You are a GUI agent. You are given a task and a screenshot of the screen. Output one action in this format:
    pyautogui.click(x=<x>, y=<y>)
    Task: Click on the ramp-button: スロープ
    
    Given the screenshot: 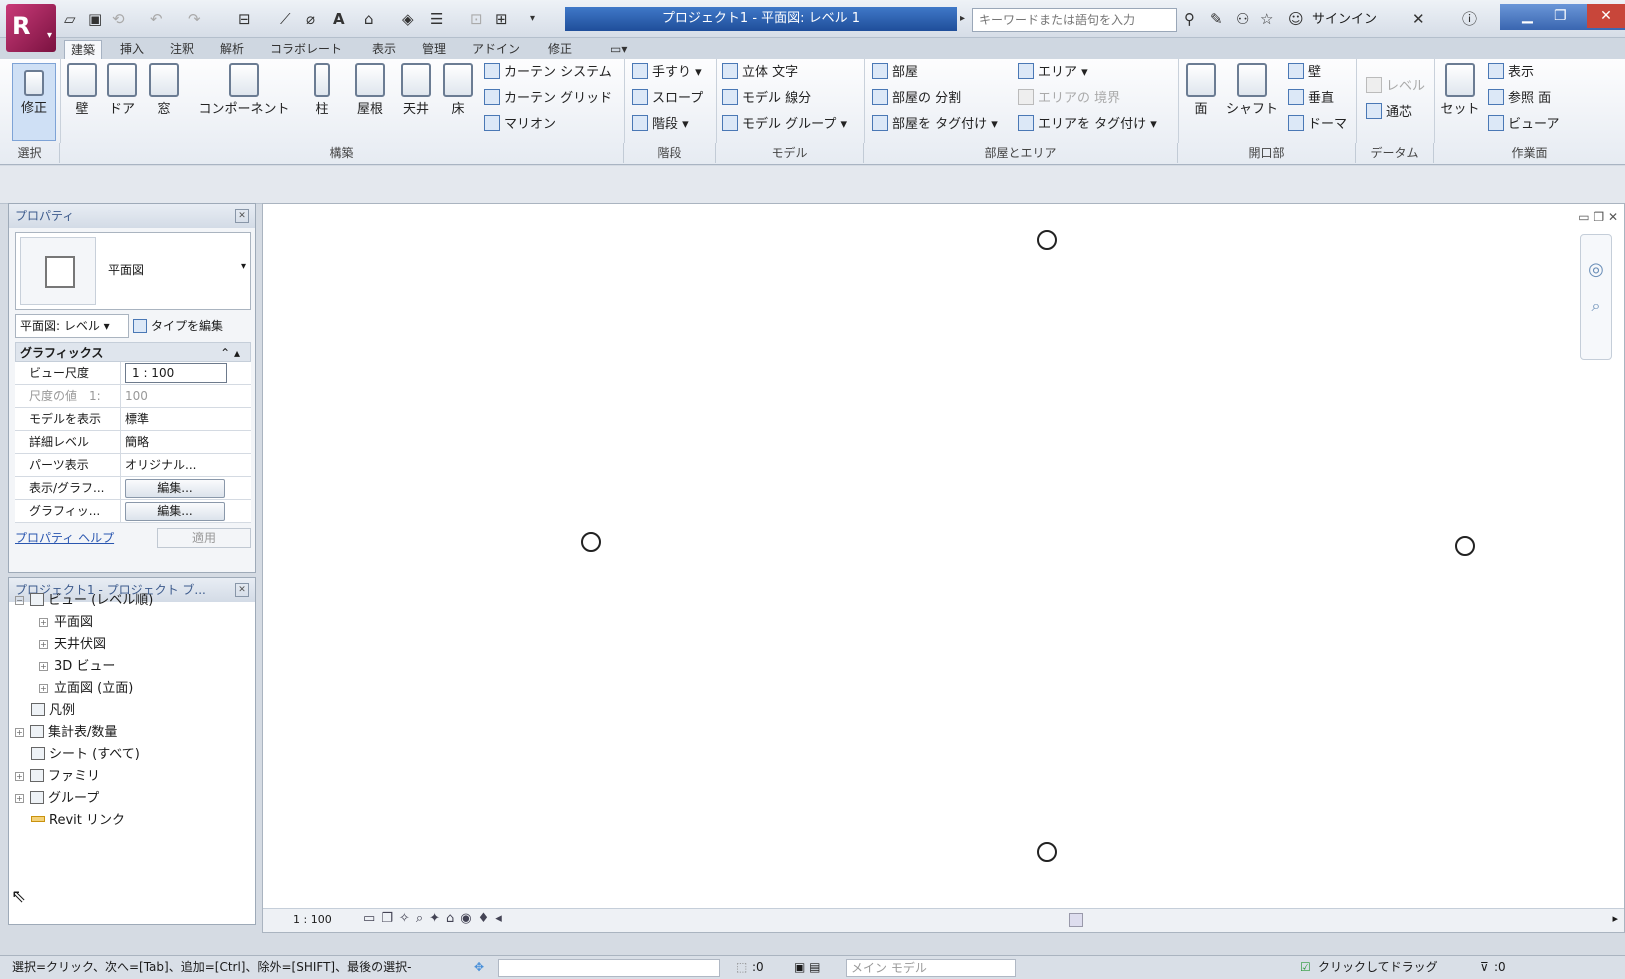 What is the action you would take?
    pyautogui.click(x=667, y=98)
    